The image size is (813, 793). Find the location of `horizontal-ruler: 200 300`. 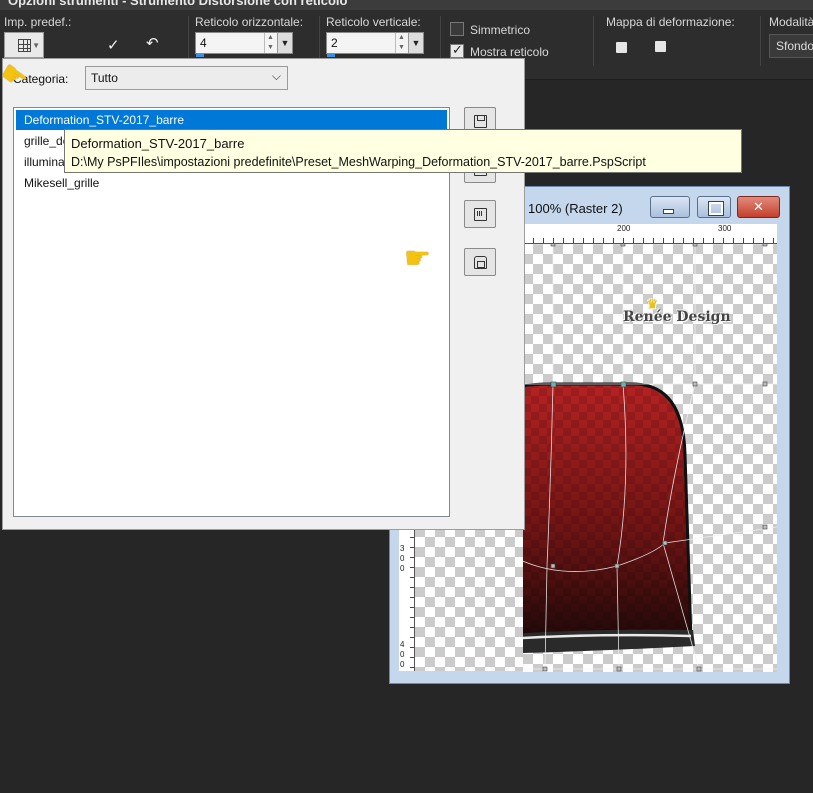

horizontal-ruler: 200 300 is located at coordinates (650, 234).